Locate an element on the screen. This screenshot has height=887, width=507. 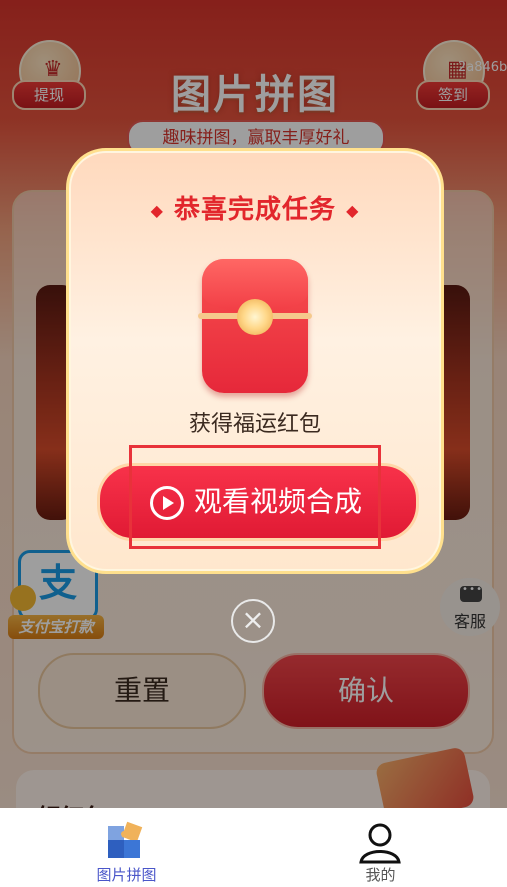
close-icon: × is located at coordinates (253, 621).